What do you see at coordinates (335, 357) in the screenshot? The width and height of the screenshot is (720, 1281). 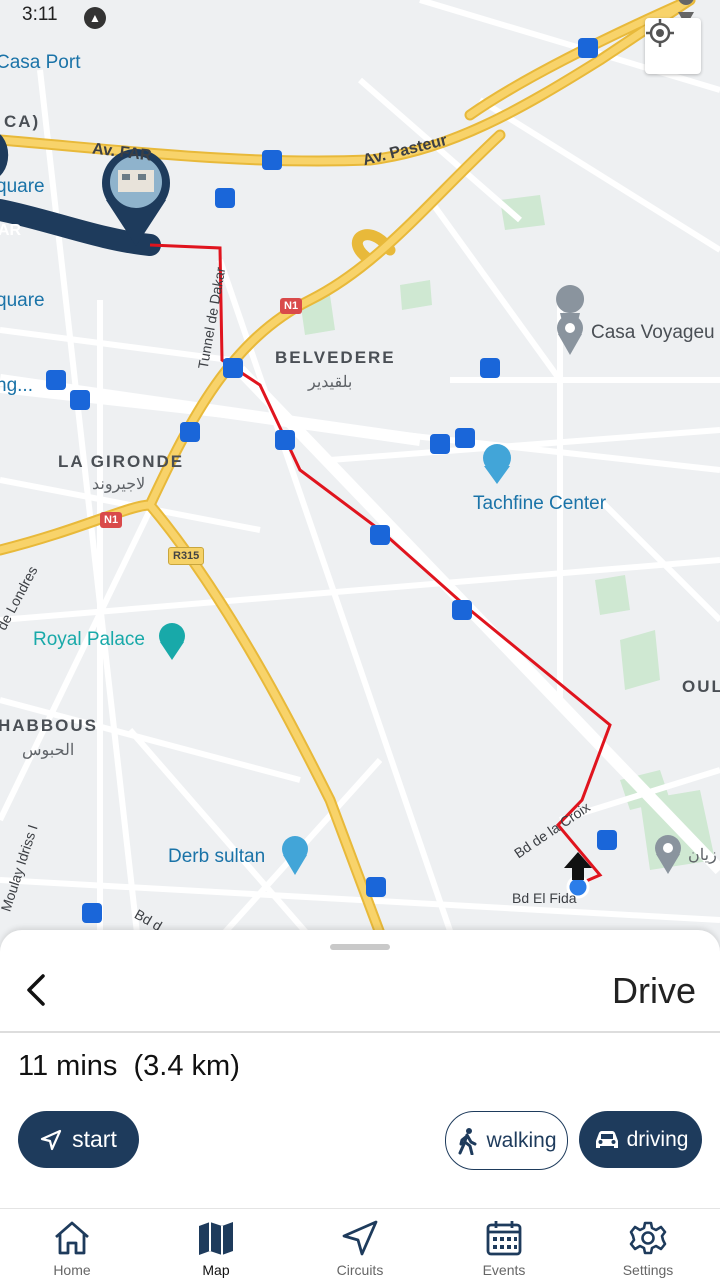 I see `map-label-belvedere: BELVEDERE` at bounding box center [335, 357].